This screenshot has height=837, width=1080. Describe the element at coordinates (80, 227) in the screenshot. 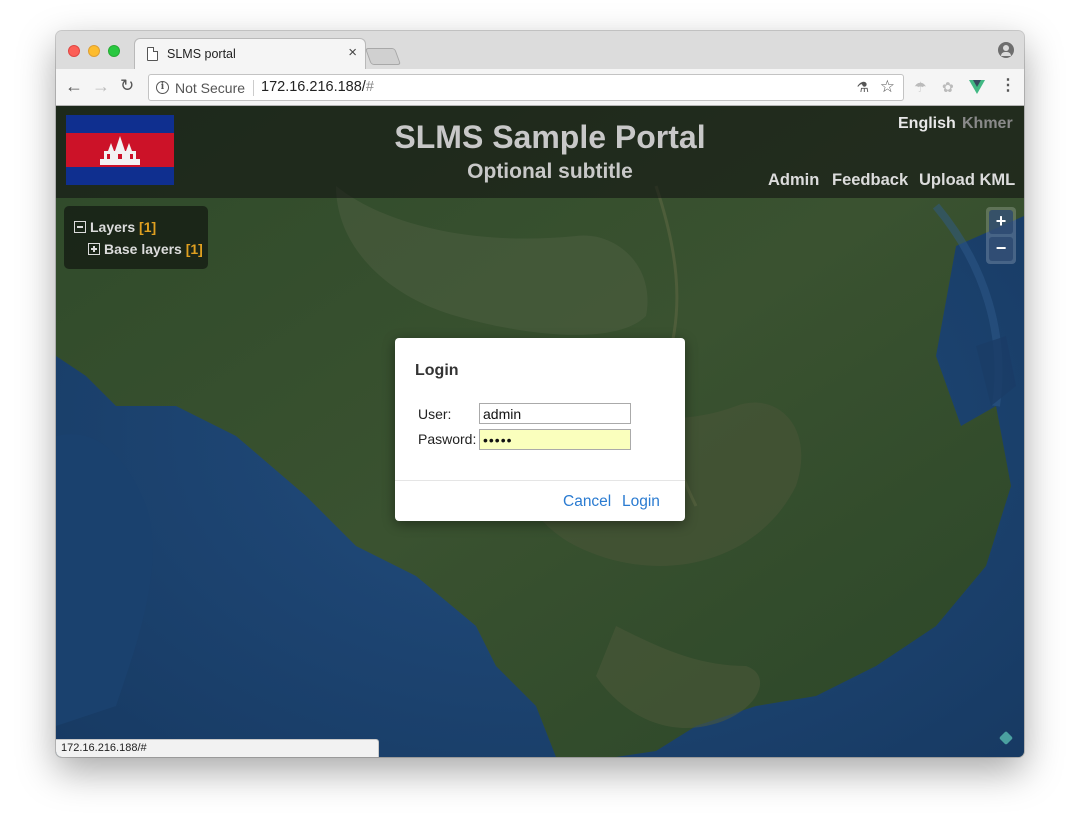

I see `collapse-icon` at that location.